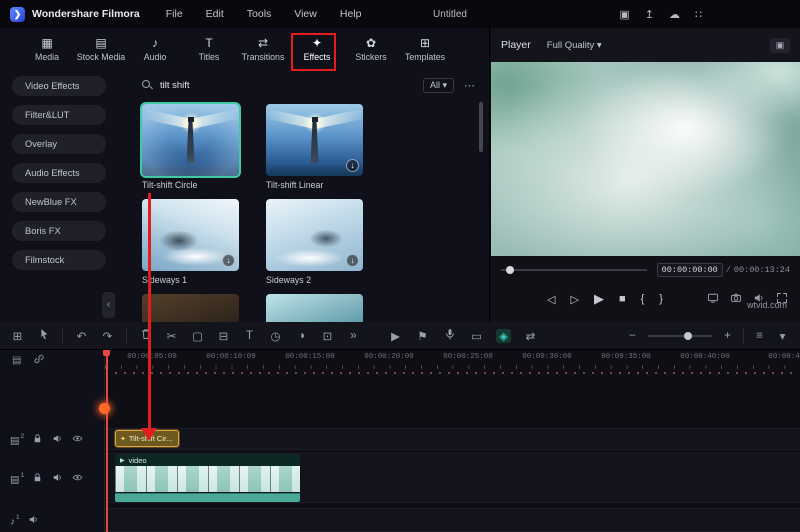  Describe the element at coordinates (291, 85) in the screenshot. I see `search-input: tilt shift` at that location.